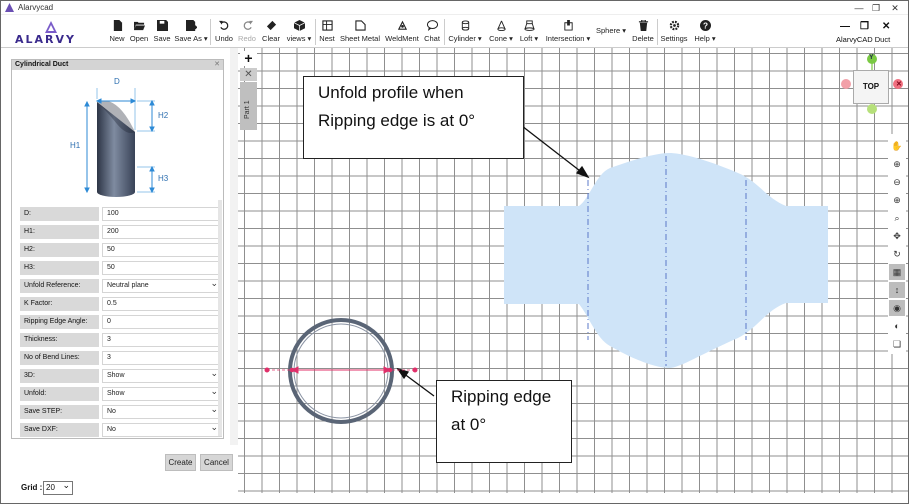 This screenshot has height=504, width=909. I want to click on grid-size-select: 20, so click(58, 487).